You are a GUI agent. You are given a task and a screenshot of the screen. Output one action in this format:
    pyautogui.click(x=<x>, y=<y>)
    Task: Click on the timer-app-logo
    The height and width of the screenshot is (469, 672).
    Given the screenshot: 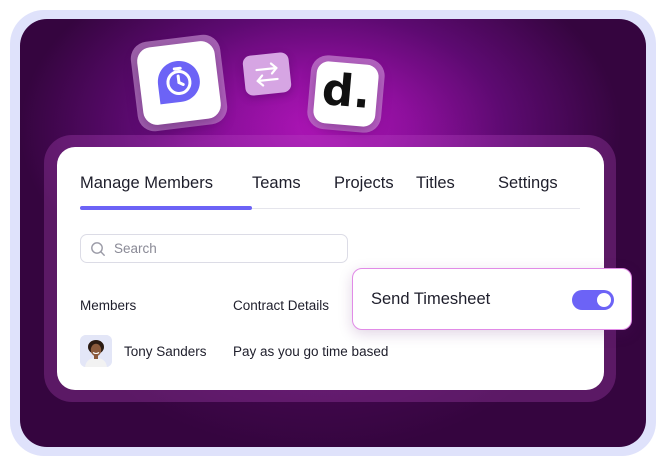 What is the action you would take?
    pyautogui.click(x=179, y=83)
    